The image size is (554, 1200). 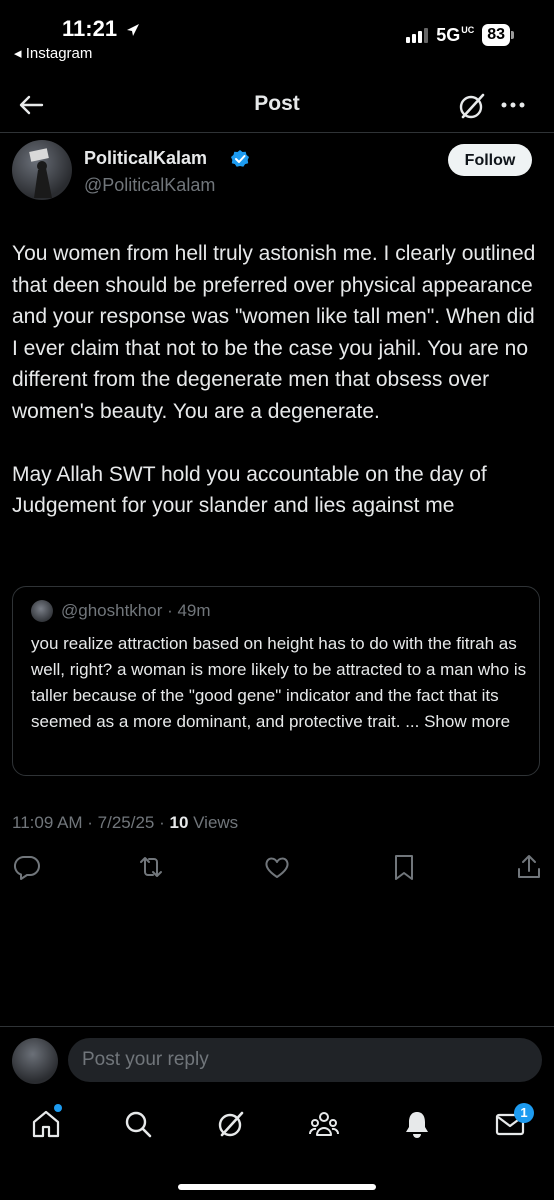 I want to click on views-count: 10, so click(x=179, y=822).